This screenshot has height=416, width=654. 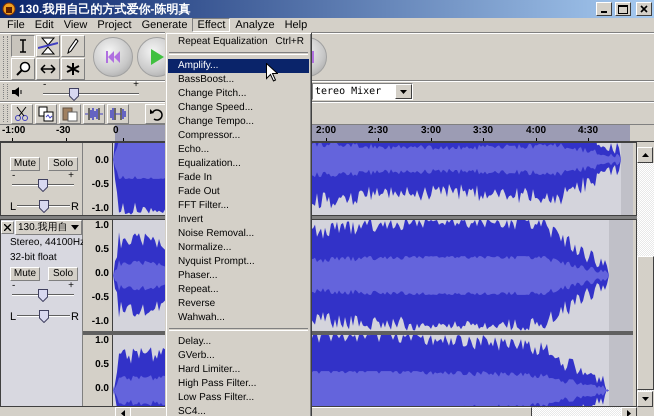 I want to click on ruler-label: -1:00, so click(x=14, y=131).